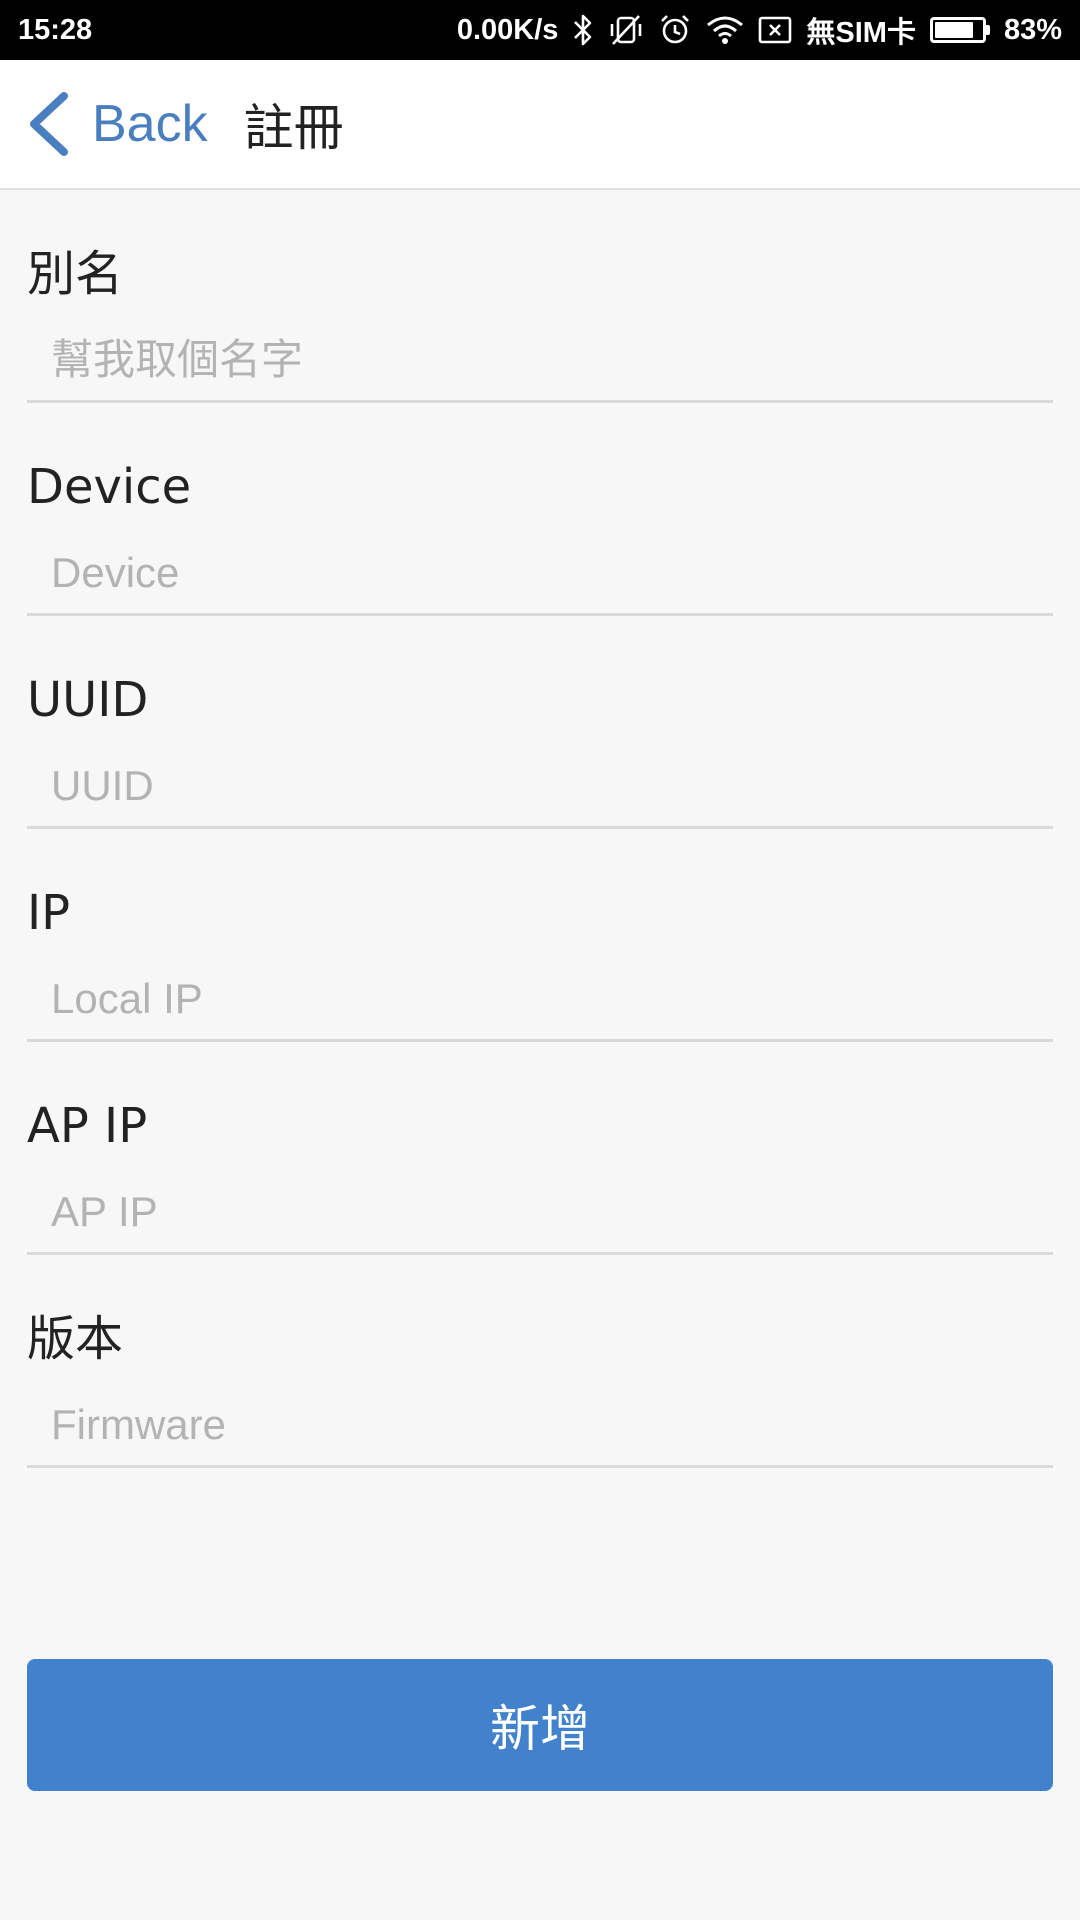 The height and width of the screenshot is (1920, 1080). What do you see at coordinates (775, 30) in the screenshot?
I see `no-sim-icon` at bounding box center [775, 30].